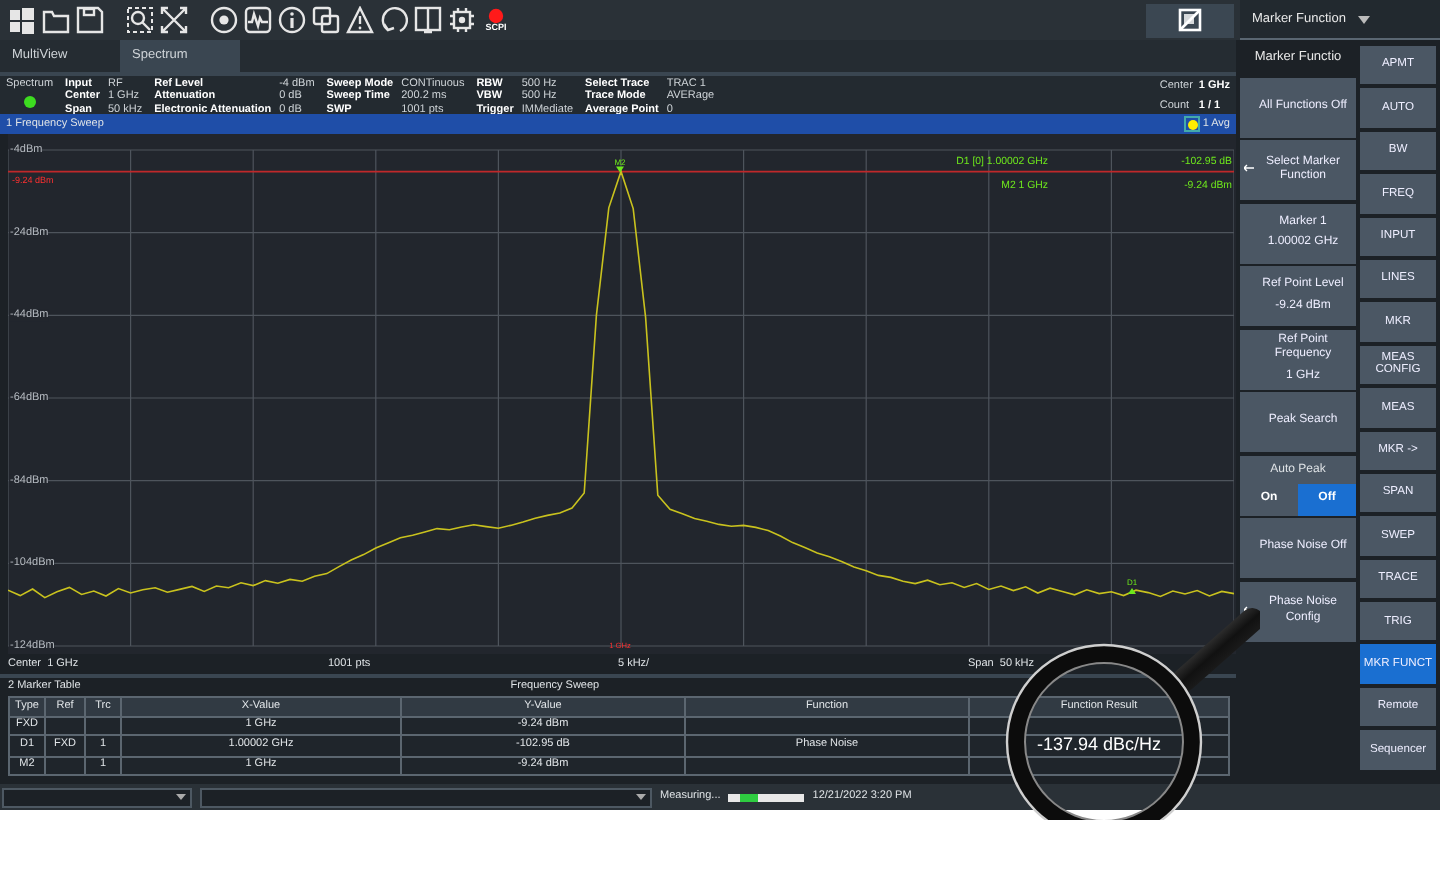  I want to click on waveform-icon, so click(258, 20).